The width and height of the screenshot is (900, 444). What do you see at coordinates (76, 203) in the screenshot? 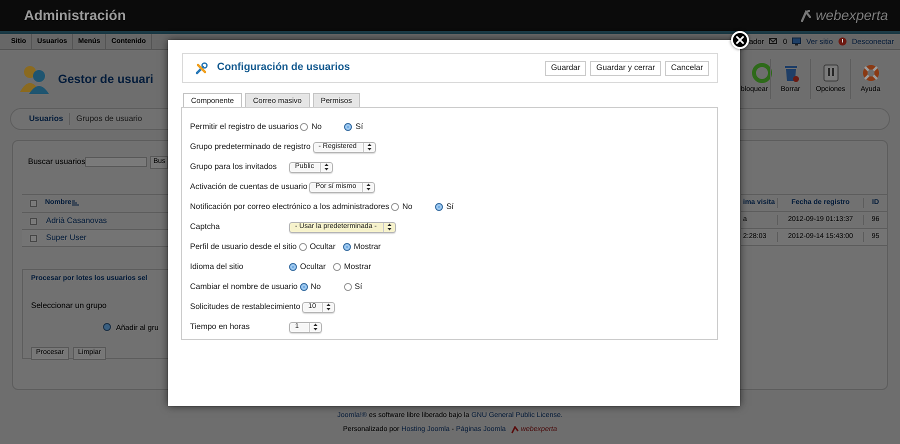
I see `sort-icon` at bounding box center [76, 203].